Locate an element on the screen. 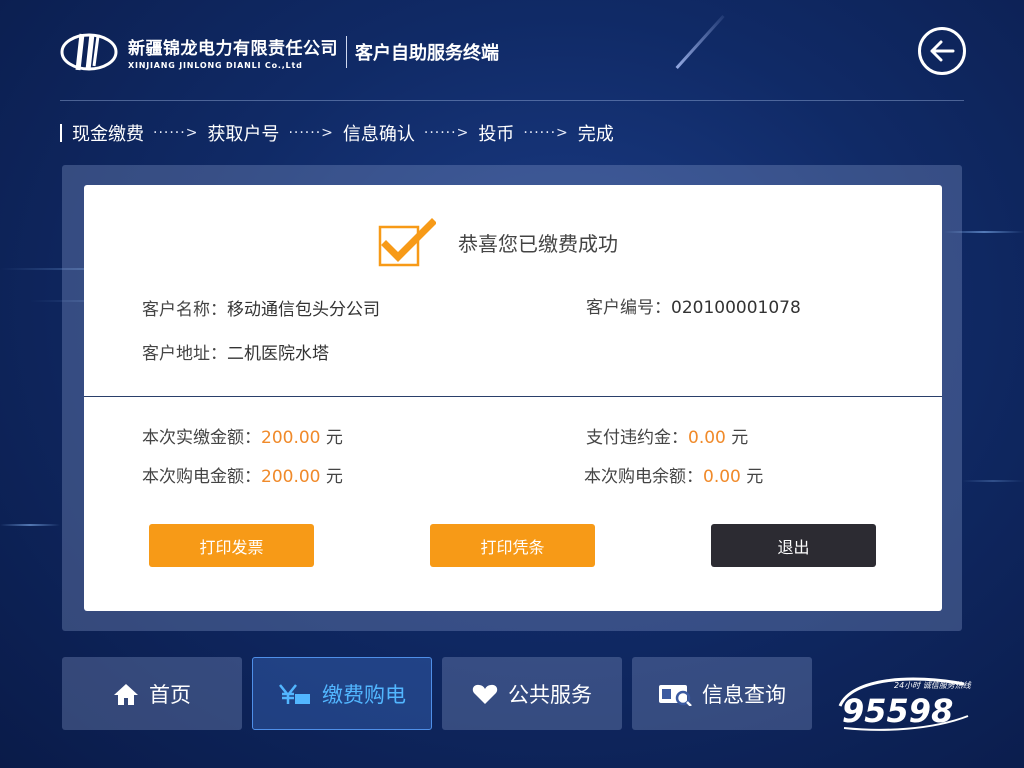 The width and height of the screenshot is (1024, 768). nav-home: 首页 is located at coordinates (152, 693).